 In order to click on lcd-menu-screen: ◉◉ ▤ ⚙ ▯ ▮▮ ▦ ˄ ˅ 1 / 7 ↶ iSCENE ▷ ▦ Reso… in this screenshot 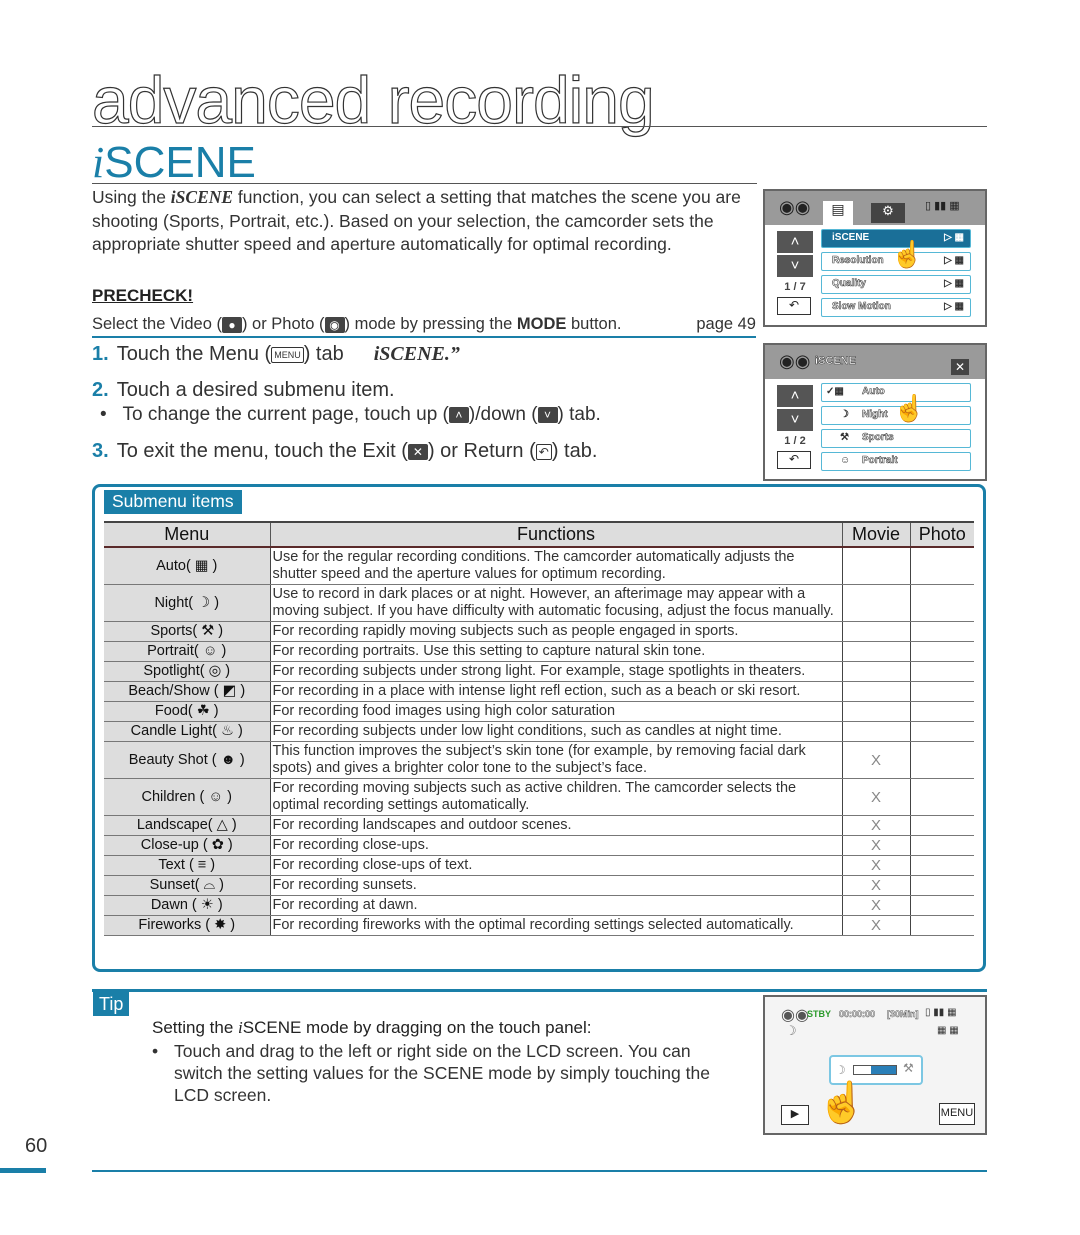, I will do `click(875, 258)`.